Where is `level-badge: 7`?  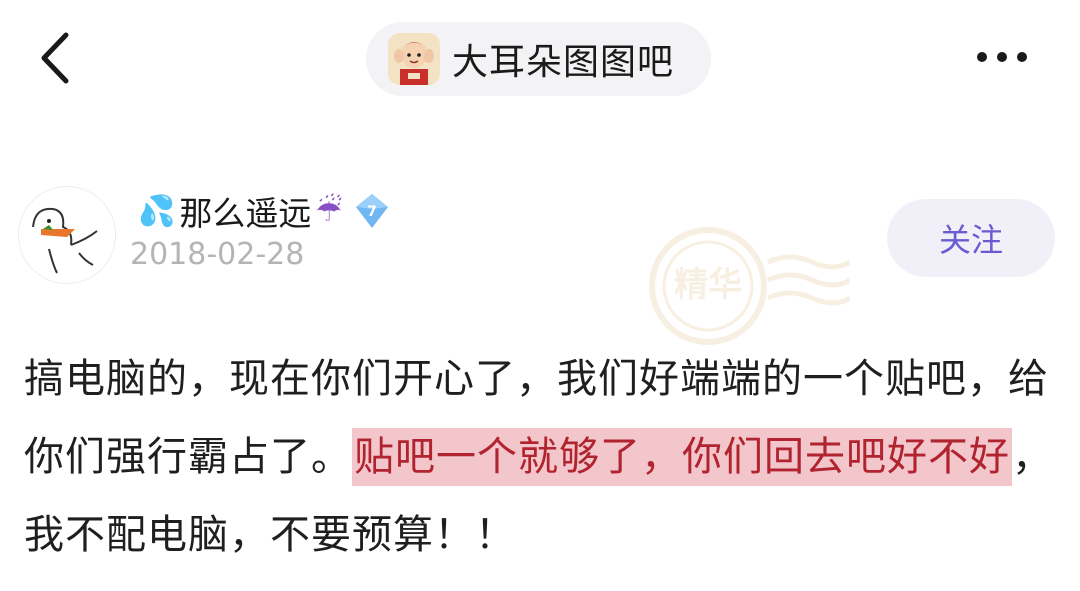 level-badge: 7 is located at coordinates (372, 211).